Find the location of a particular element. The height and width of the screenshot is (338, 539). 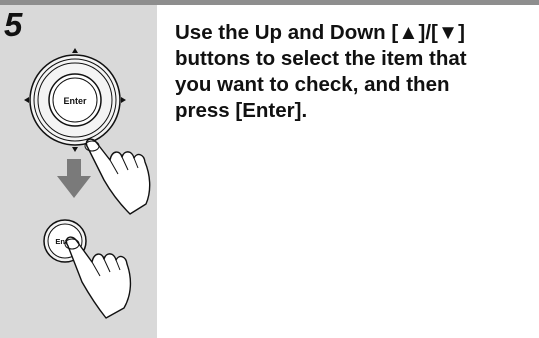

instruction-line: Use the Up and Down [▲]/[▼] is located at coordinates (320, 32).